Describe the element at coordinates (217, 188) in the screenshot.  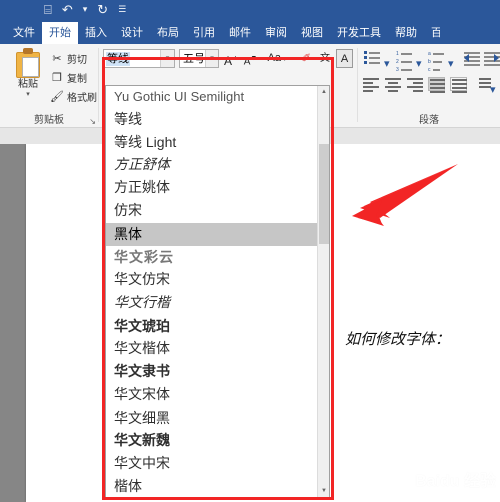
I see `font-option-4: 方正姚体` at that location.